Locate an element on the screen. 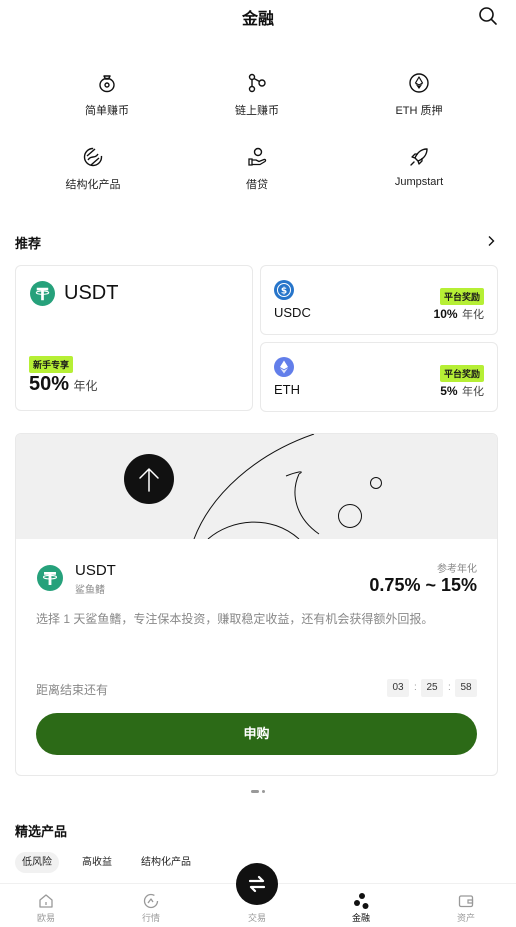 The width and height of the screenshot is (516, 927). wallet-icon is located at coordinates (466, 901).